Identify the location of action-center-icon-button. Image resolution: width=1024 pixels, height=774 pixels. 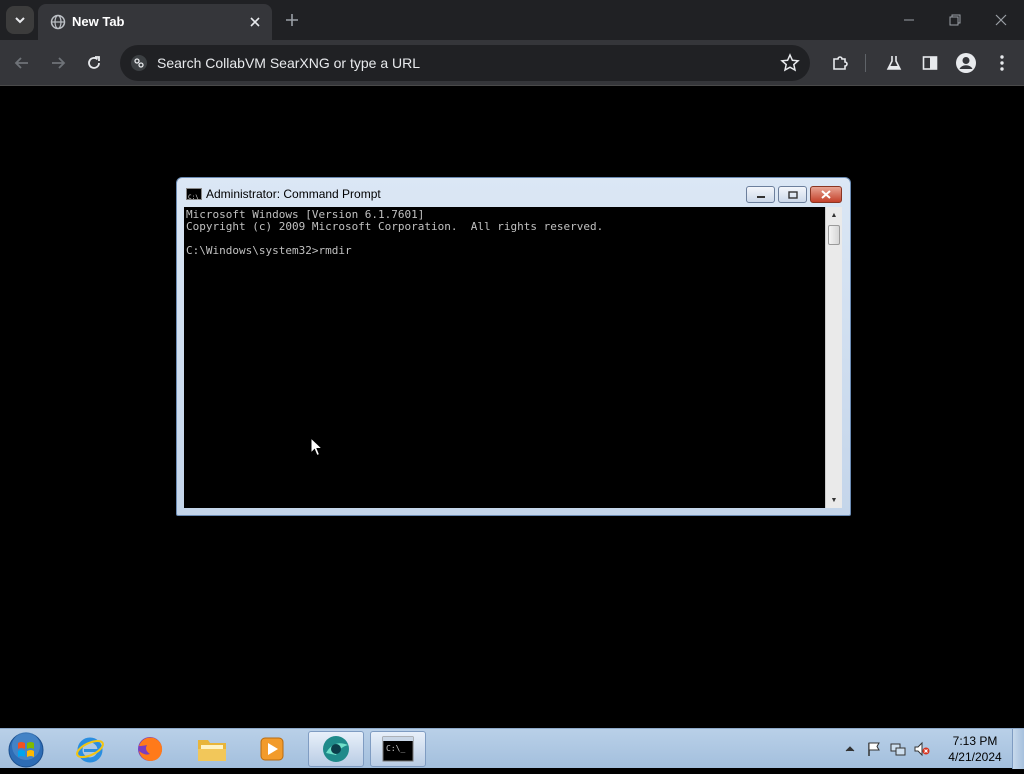
(874, 749).